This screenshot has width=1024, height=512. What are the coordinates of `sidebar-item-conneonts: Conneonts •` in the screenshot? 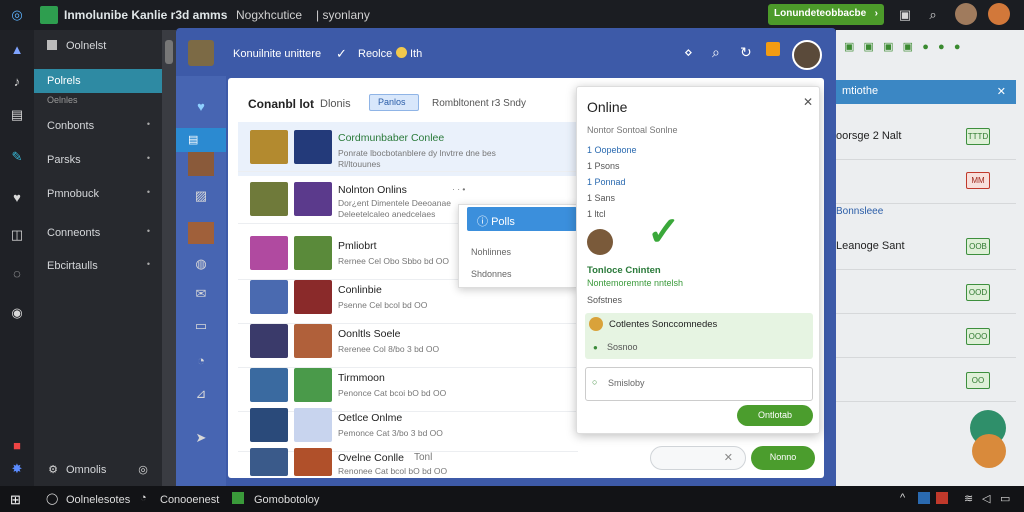 It's located at (98, 233).